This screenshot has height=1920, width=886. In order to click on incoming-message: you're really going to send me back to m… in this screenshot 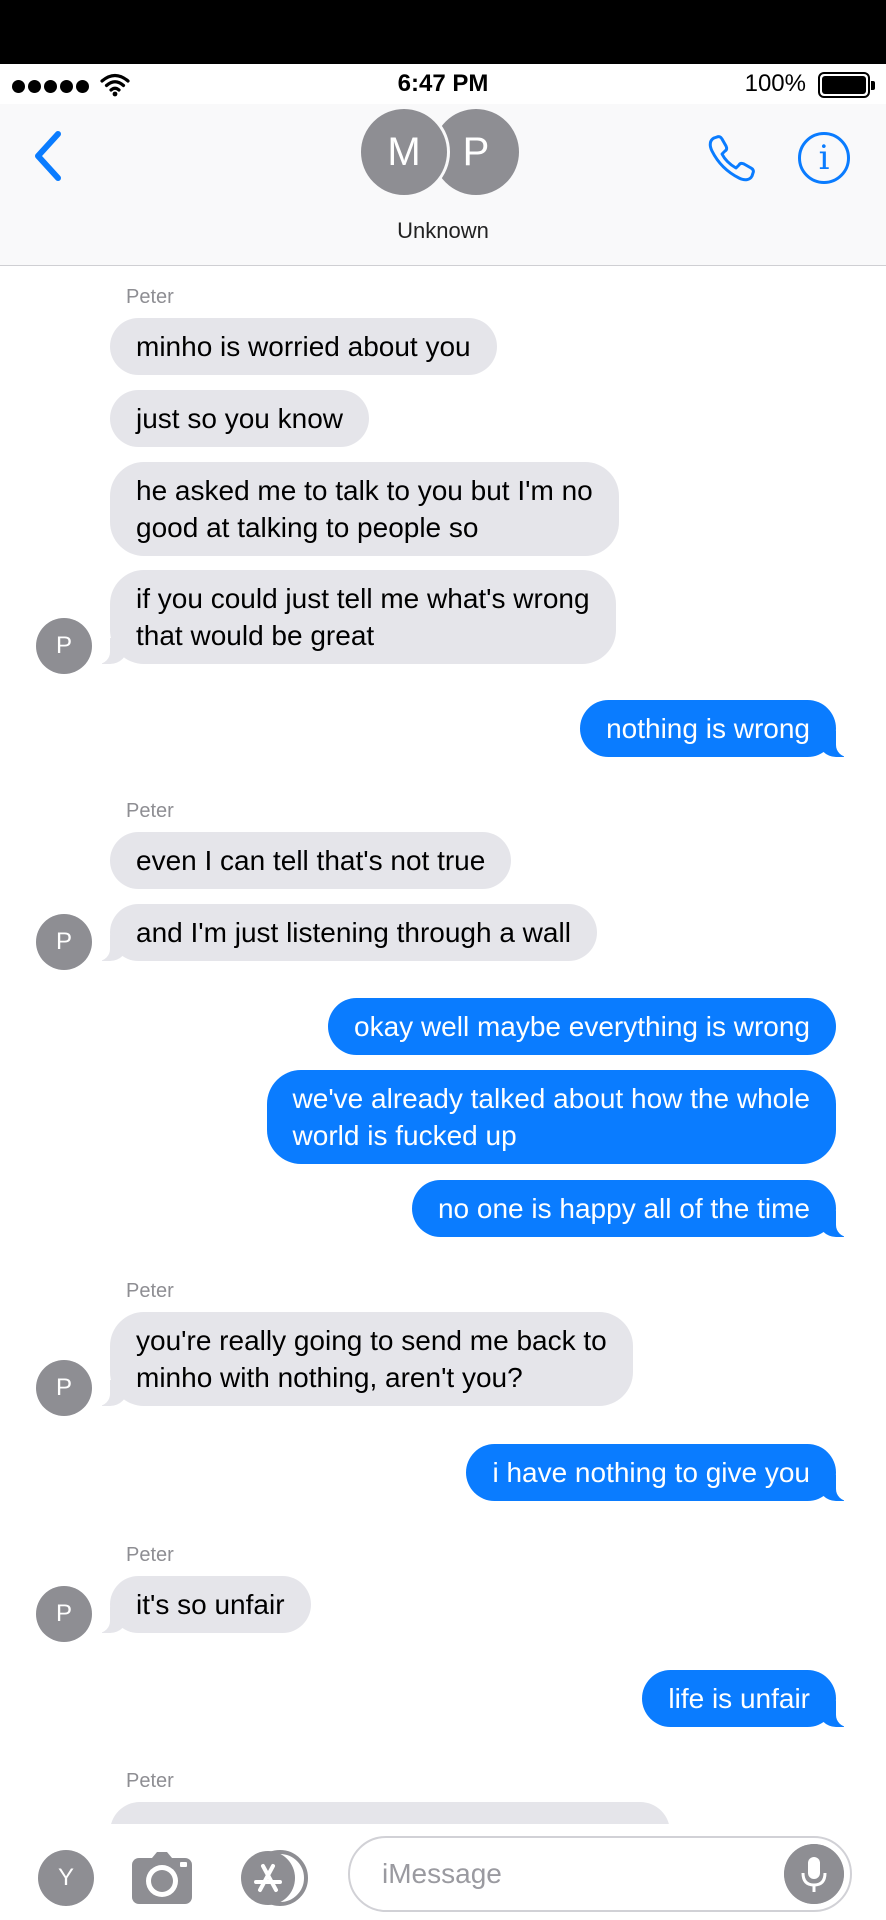, I will do `click(364, 1359)`.